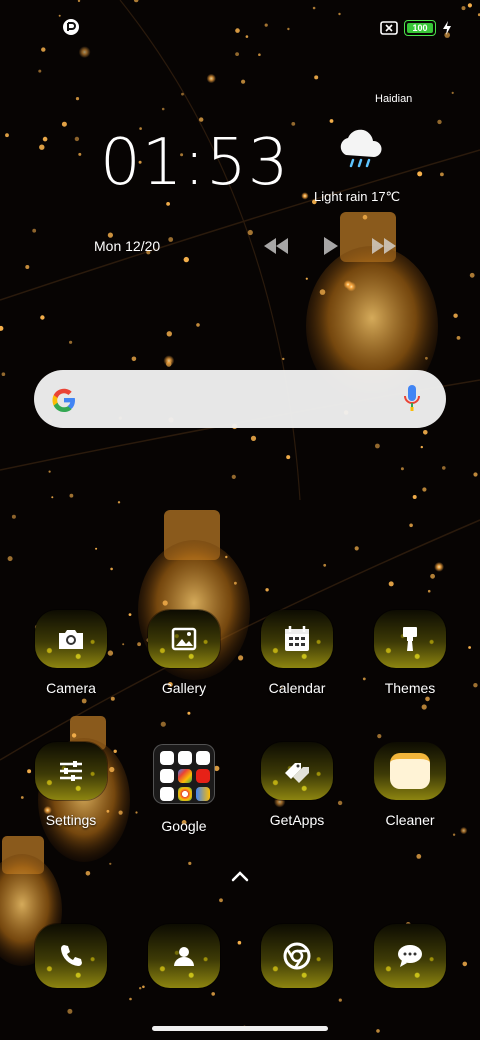  Describe the element at coordinates (360, 149) in the screenshot. I see `rain-cloud-icon` at that location.